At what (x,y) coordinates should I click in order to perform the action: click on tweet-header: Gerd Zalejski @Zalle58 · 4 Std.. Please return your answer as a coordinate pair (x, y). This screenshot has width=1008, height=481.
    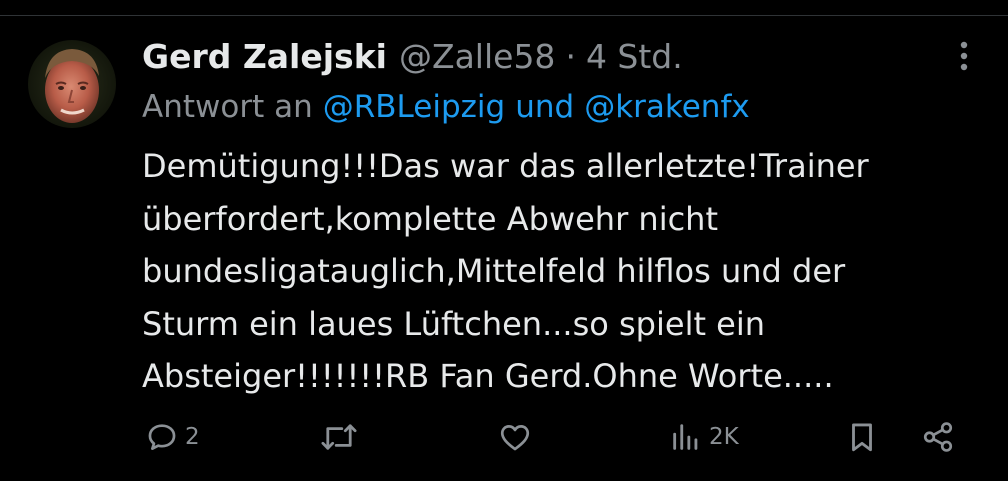
    Looking at the image, I should click on (412, 56).